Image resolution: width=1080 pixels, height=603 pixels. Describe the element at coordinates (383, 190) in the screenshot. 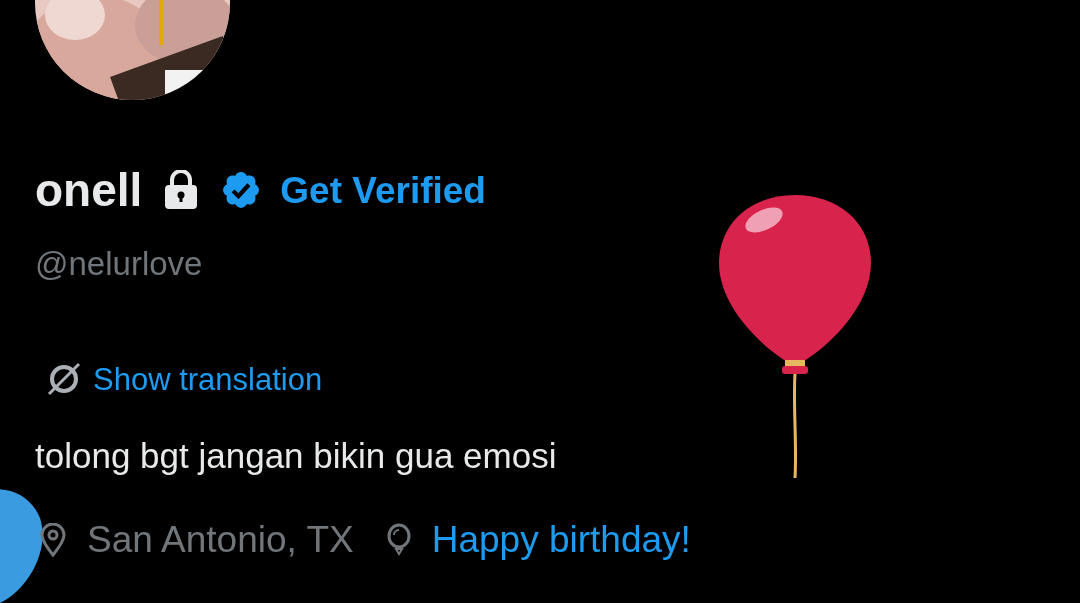

I see `get-verified-link: Get Verified` at that location.